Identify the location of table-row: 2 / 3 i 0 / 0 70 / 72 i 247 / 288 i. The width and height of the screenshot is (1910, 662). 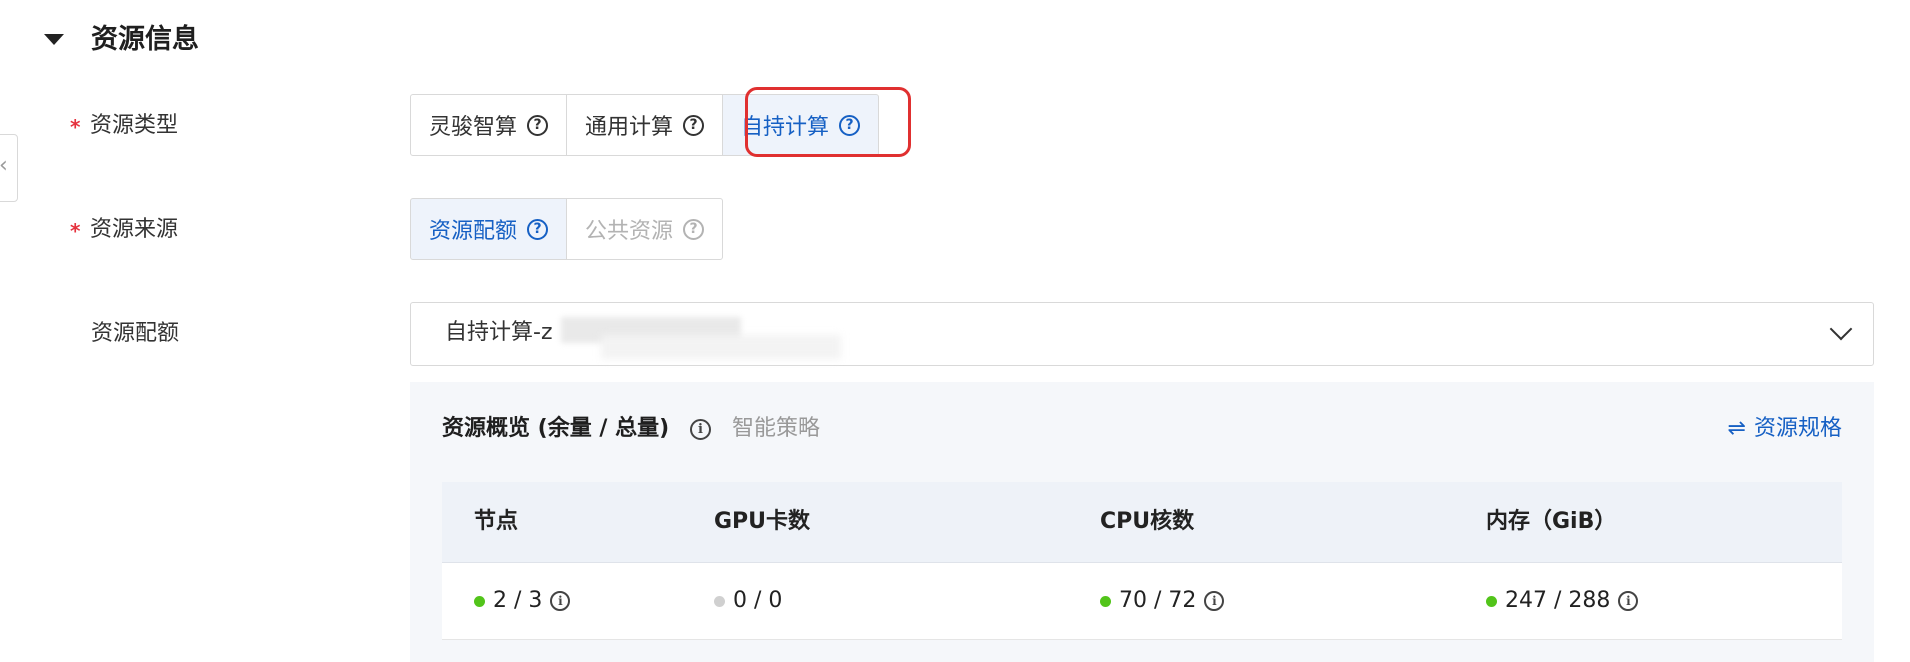
(1142, 601).